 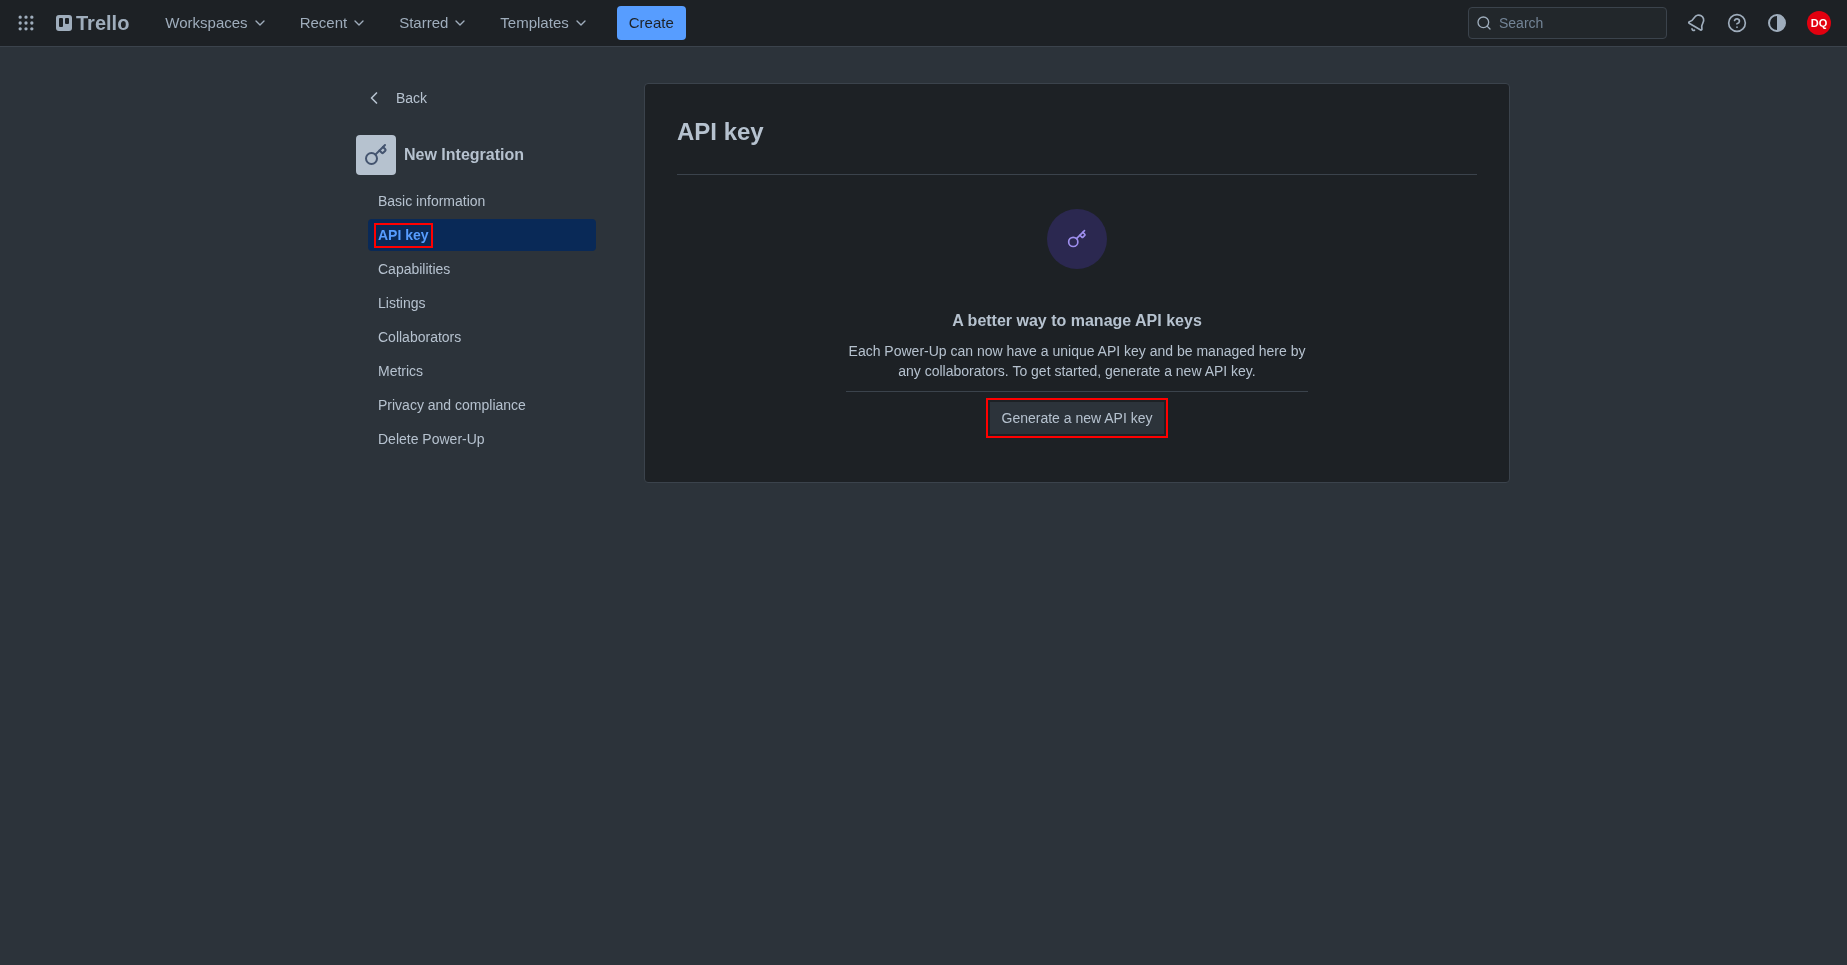 I want to click on sidebar-item: API key, so click(x=482, y=235).